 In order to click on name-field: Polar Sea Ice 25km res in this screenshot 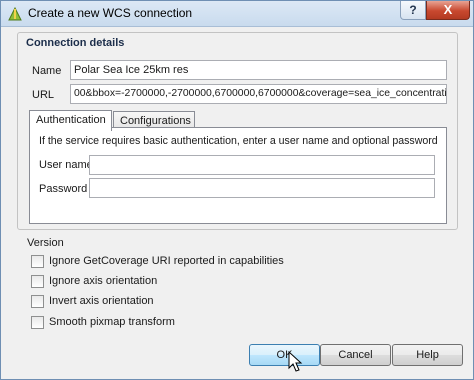, I will do `click(258, 70)`.